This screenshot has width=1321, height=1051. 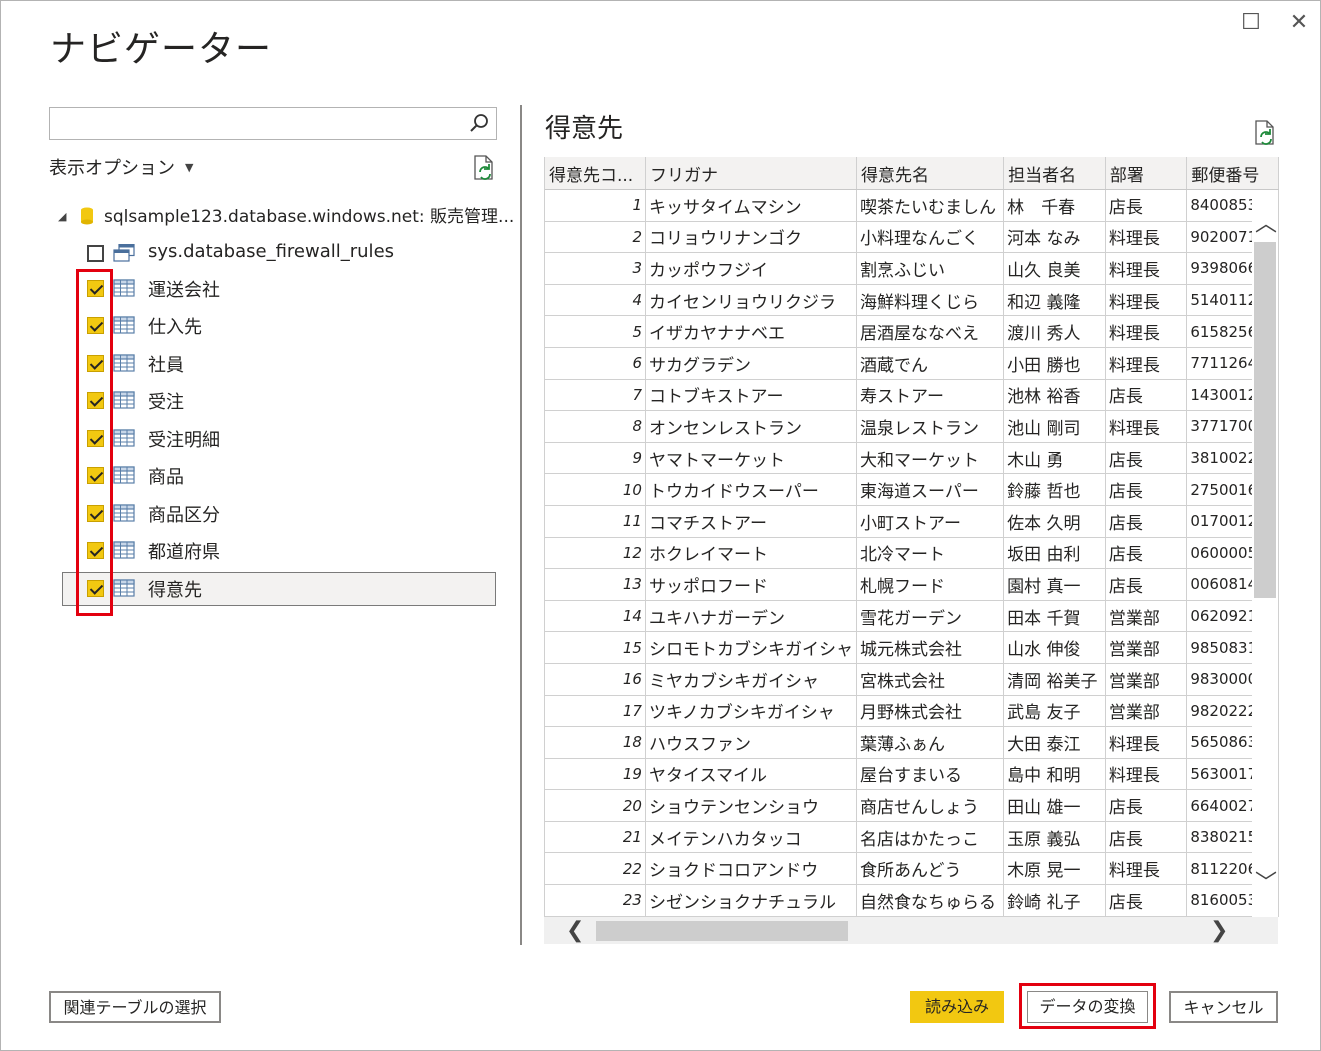 I want to click on column-header: 部署, so click(x=1146, y=173).